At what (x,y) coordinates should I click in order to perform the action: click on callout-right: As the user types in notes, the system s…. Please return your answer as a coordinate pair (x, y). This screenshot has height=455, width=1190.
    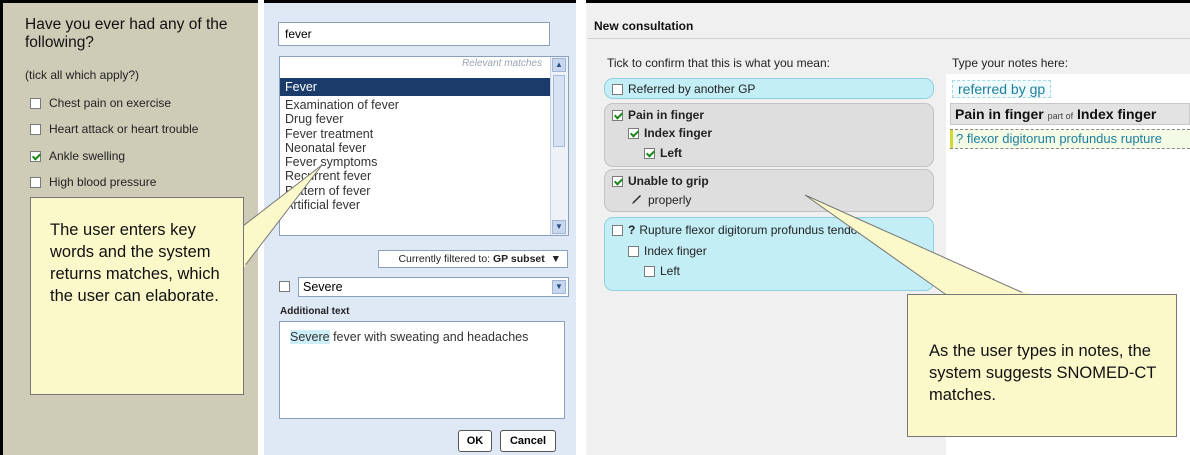
    Looking at the image, I should click on (1042, 365).